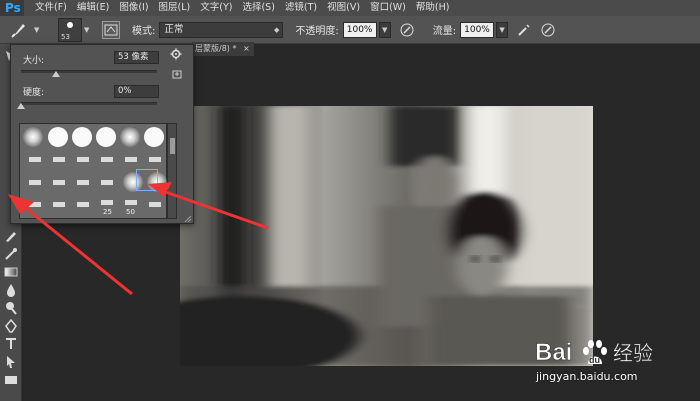 The image size is (700, 401). Describe the element at coordinates (136, 91) in the screenshot. I see `hardness-input: 0%` at that location.